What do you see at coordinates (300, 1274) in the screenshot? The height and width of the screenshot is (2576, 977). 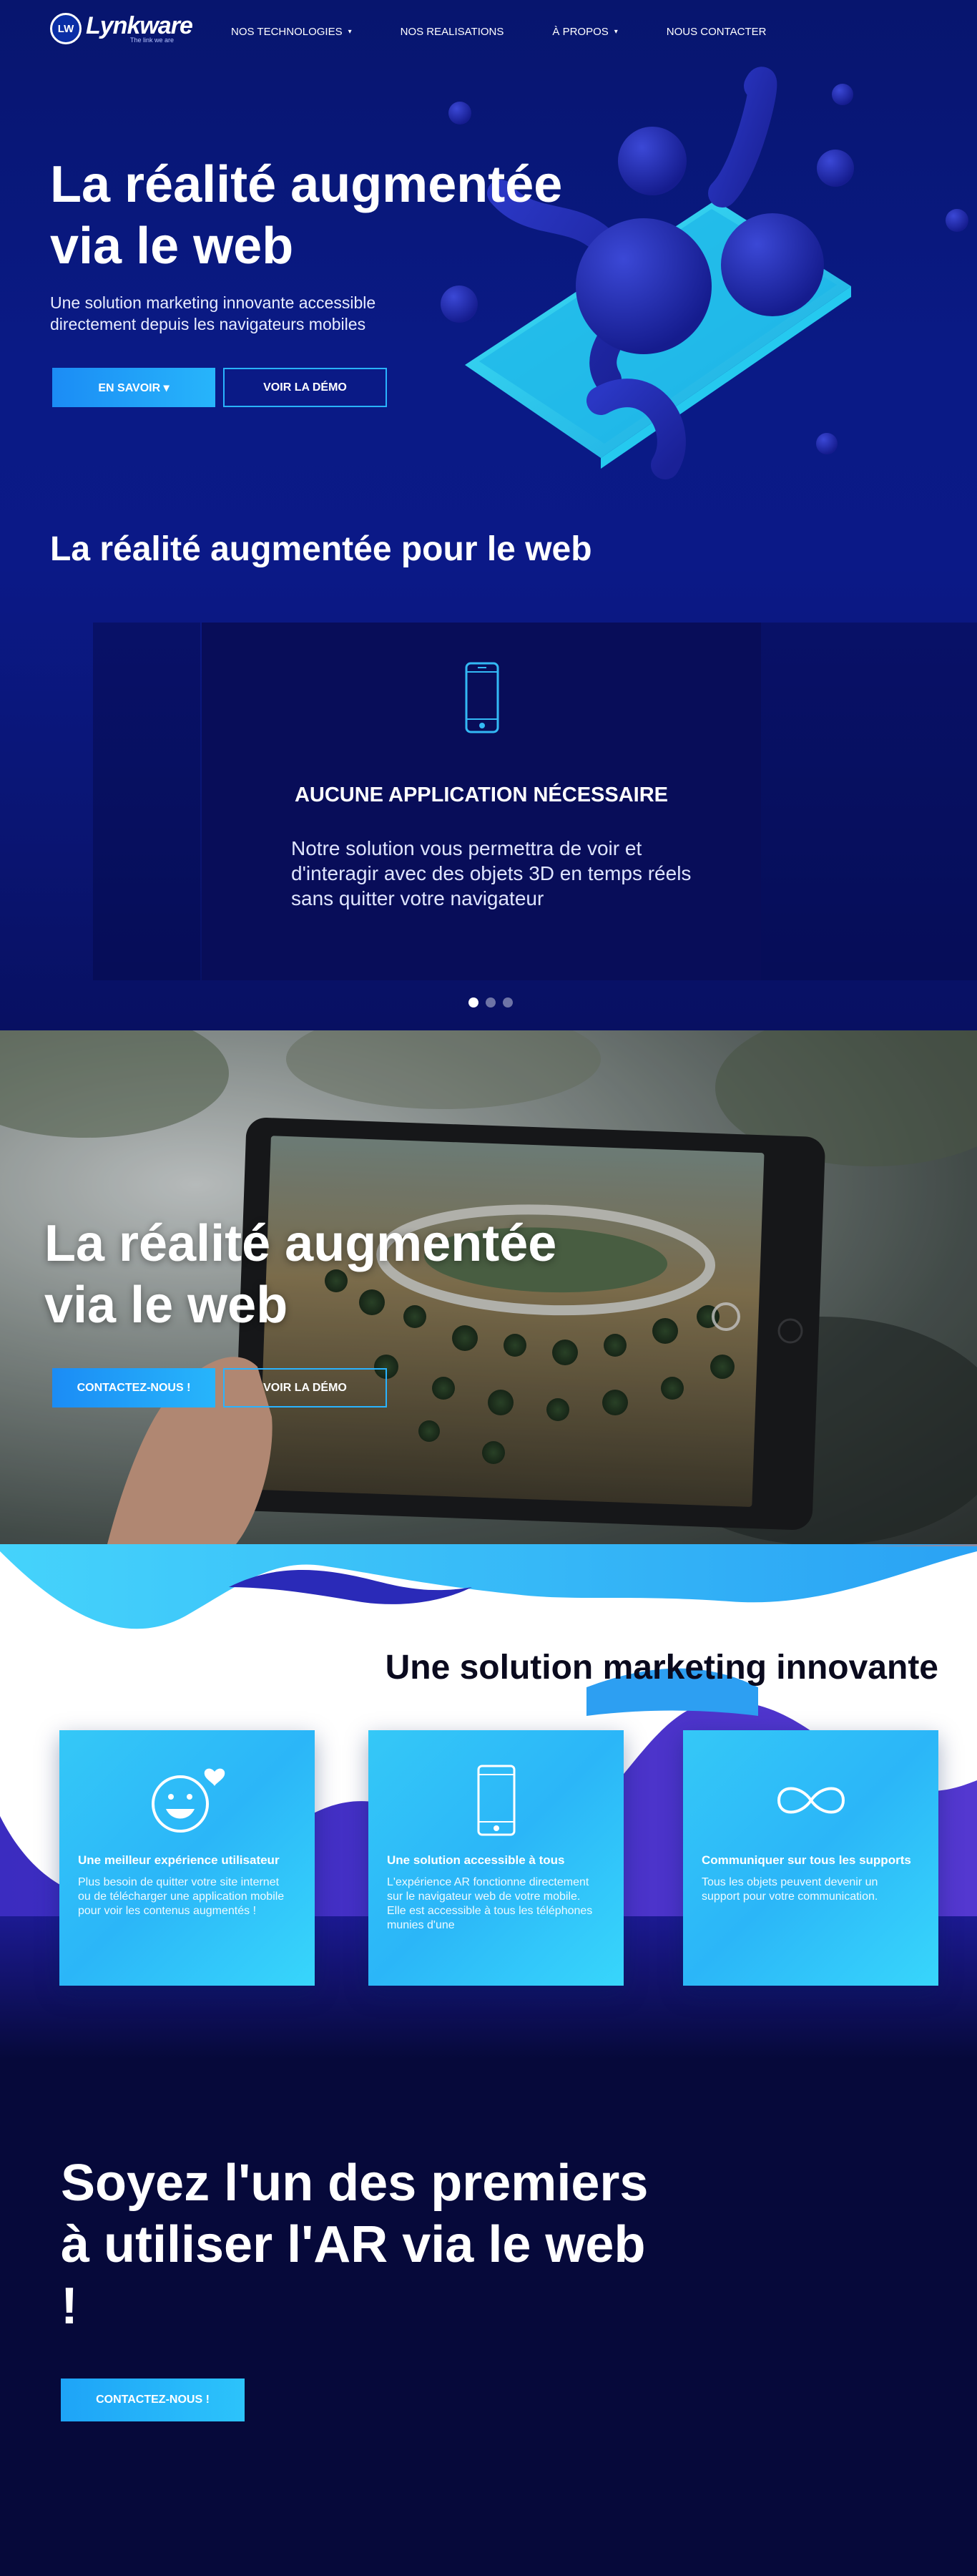 I see `photo-title: La réalité augmentée via le web` at bounding box center [300, 1274].